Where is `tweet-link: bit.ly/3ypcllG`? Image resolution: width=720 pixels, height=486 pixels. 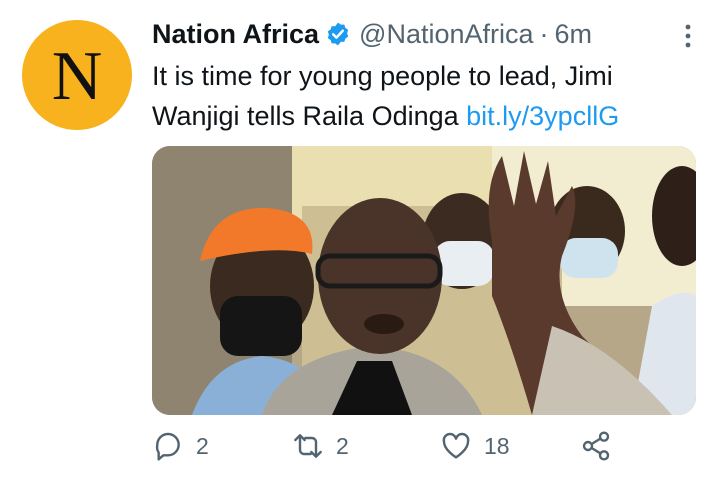 tweet-link: bit.ly/3ypcllG is located at coordinates (542, 116).